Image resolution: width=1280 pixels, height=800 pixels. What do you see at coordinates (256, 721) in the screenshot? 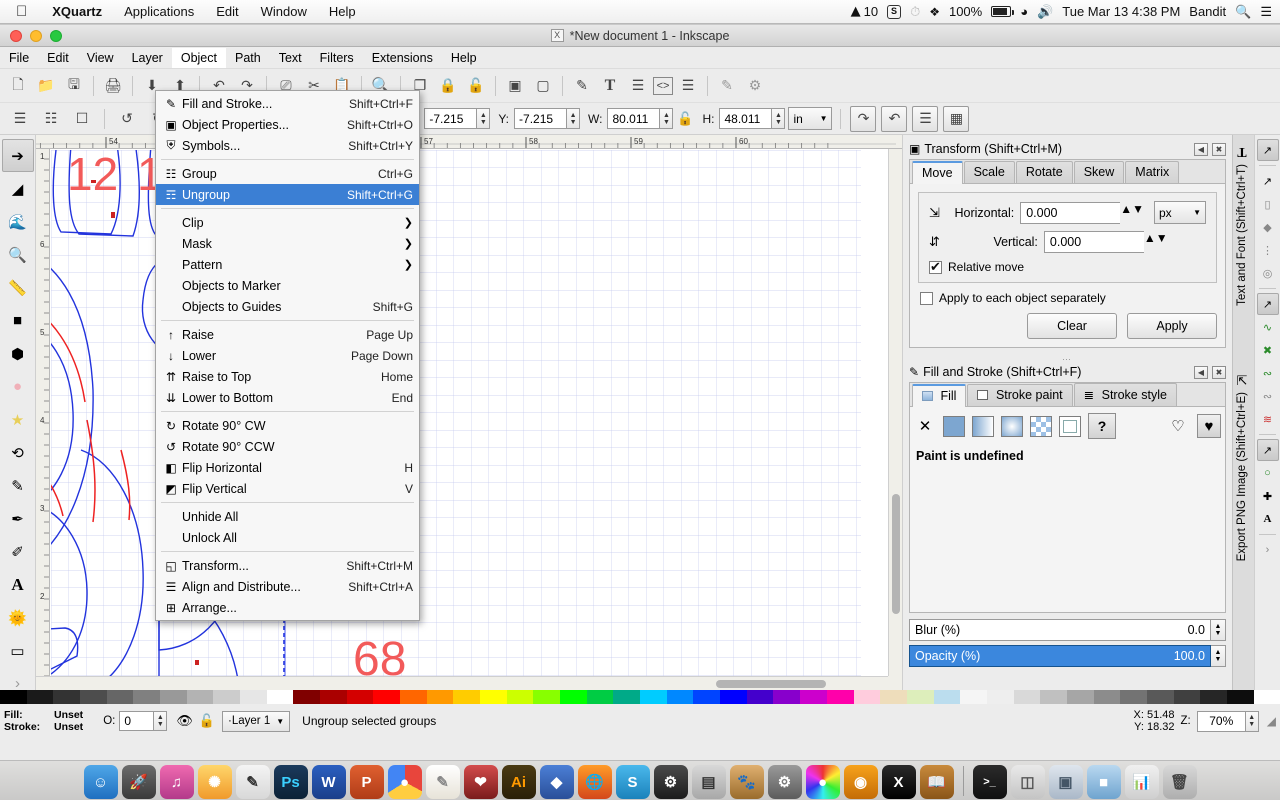
I see `layer-selector: ·Layer 1 ▼` at bounding box center [256, 721].